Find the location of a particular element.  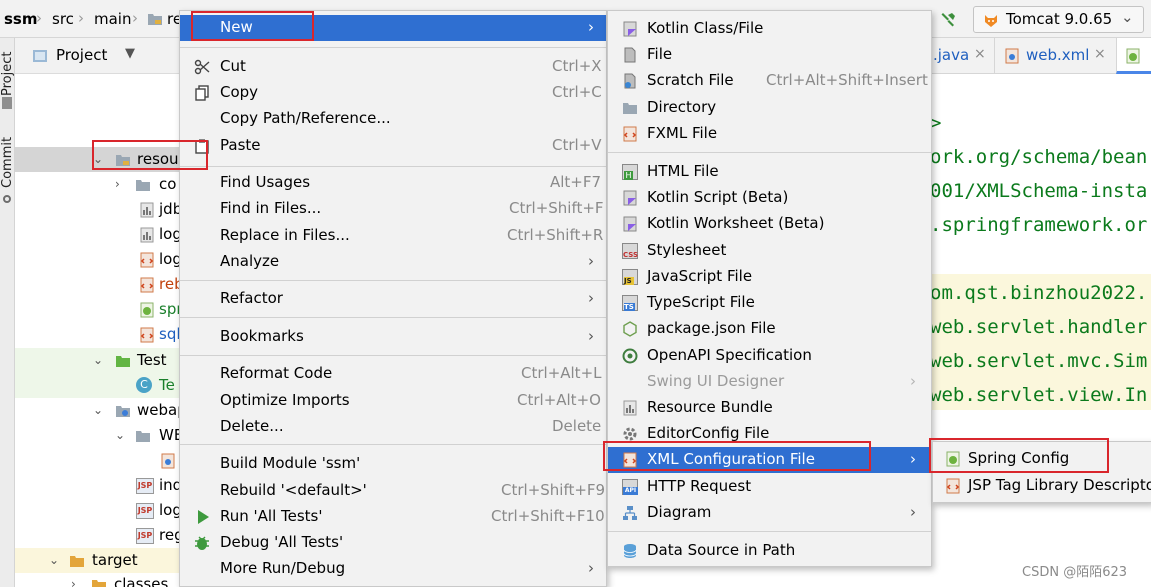

menu-item-bookmarks: Bookmarks › is located at coordinates (393, 337).